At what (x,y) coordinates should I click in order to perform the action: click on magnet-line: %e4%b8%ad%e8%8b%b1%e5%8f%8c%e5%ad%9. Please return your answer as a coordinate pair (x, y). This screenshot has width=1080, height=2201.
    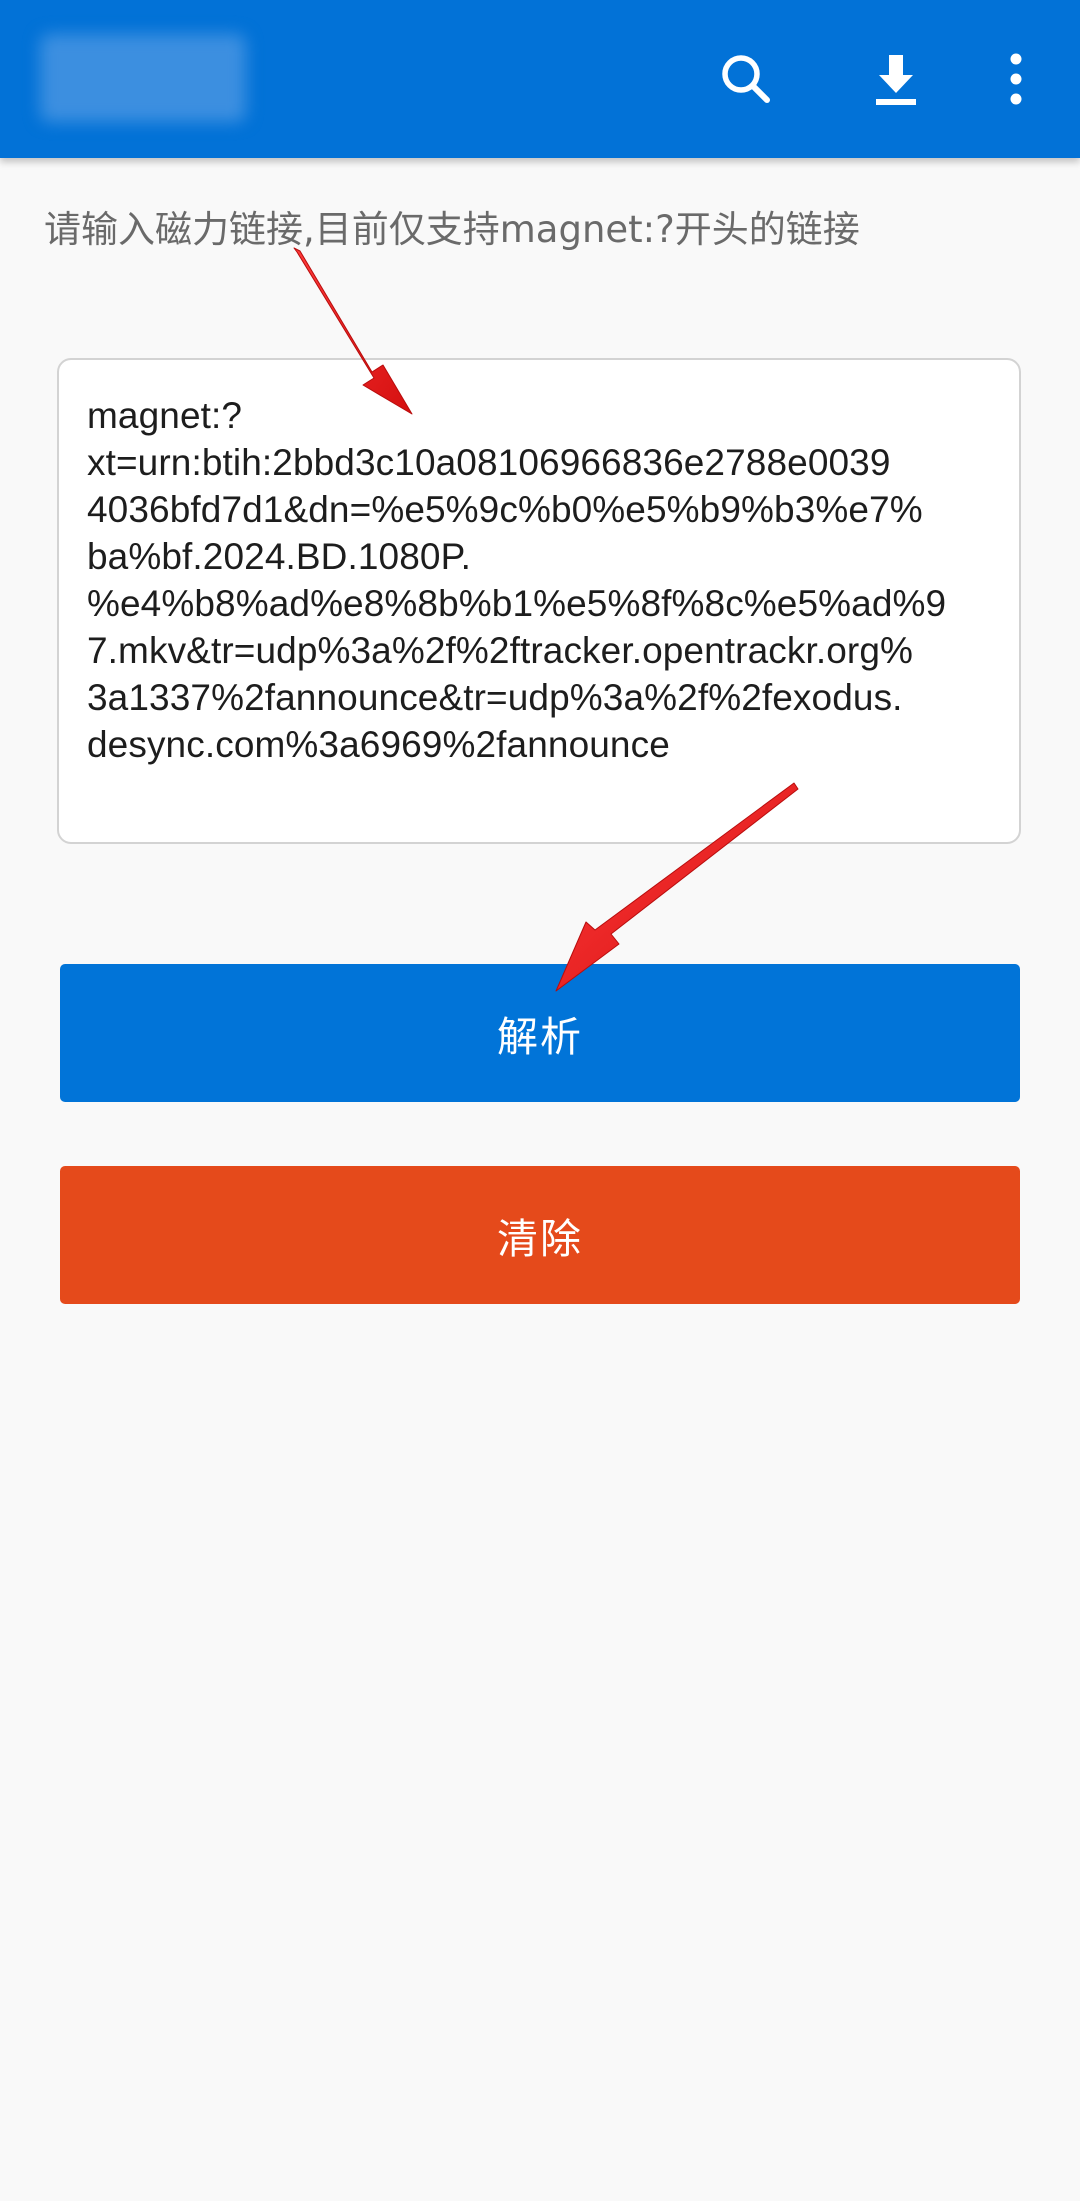
    Looking at the image, I should click on (517, 603).